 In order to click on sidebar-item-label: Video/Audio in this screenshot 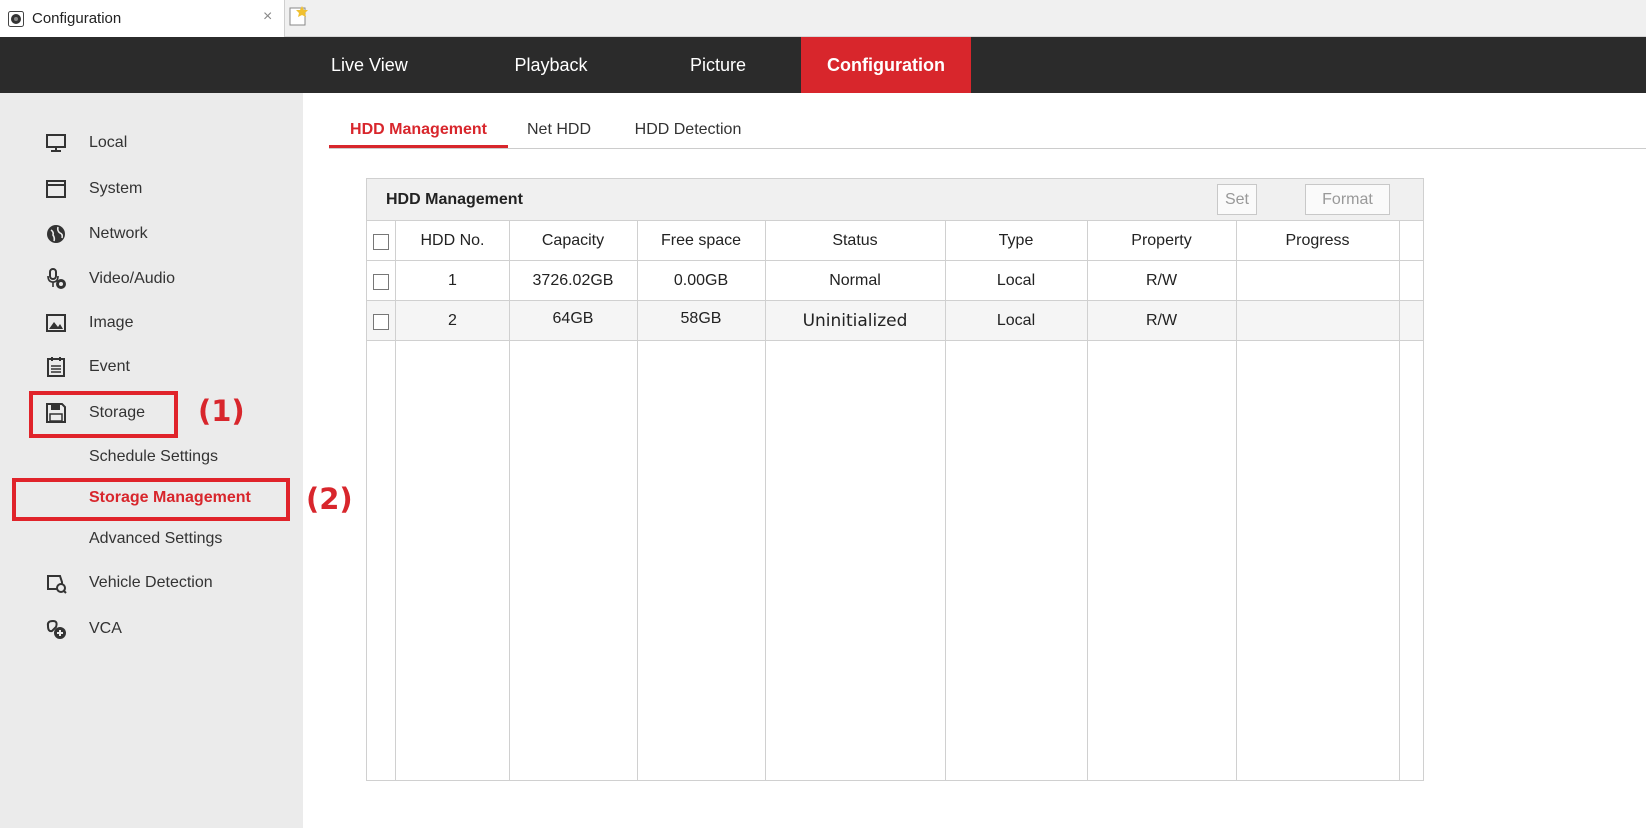, I will do `click(132, 278)`.